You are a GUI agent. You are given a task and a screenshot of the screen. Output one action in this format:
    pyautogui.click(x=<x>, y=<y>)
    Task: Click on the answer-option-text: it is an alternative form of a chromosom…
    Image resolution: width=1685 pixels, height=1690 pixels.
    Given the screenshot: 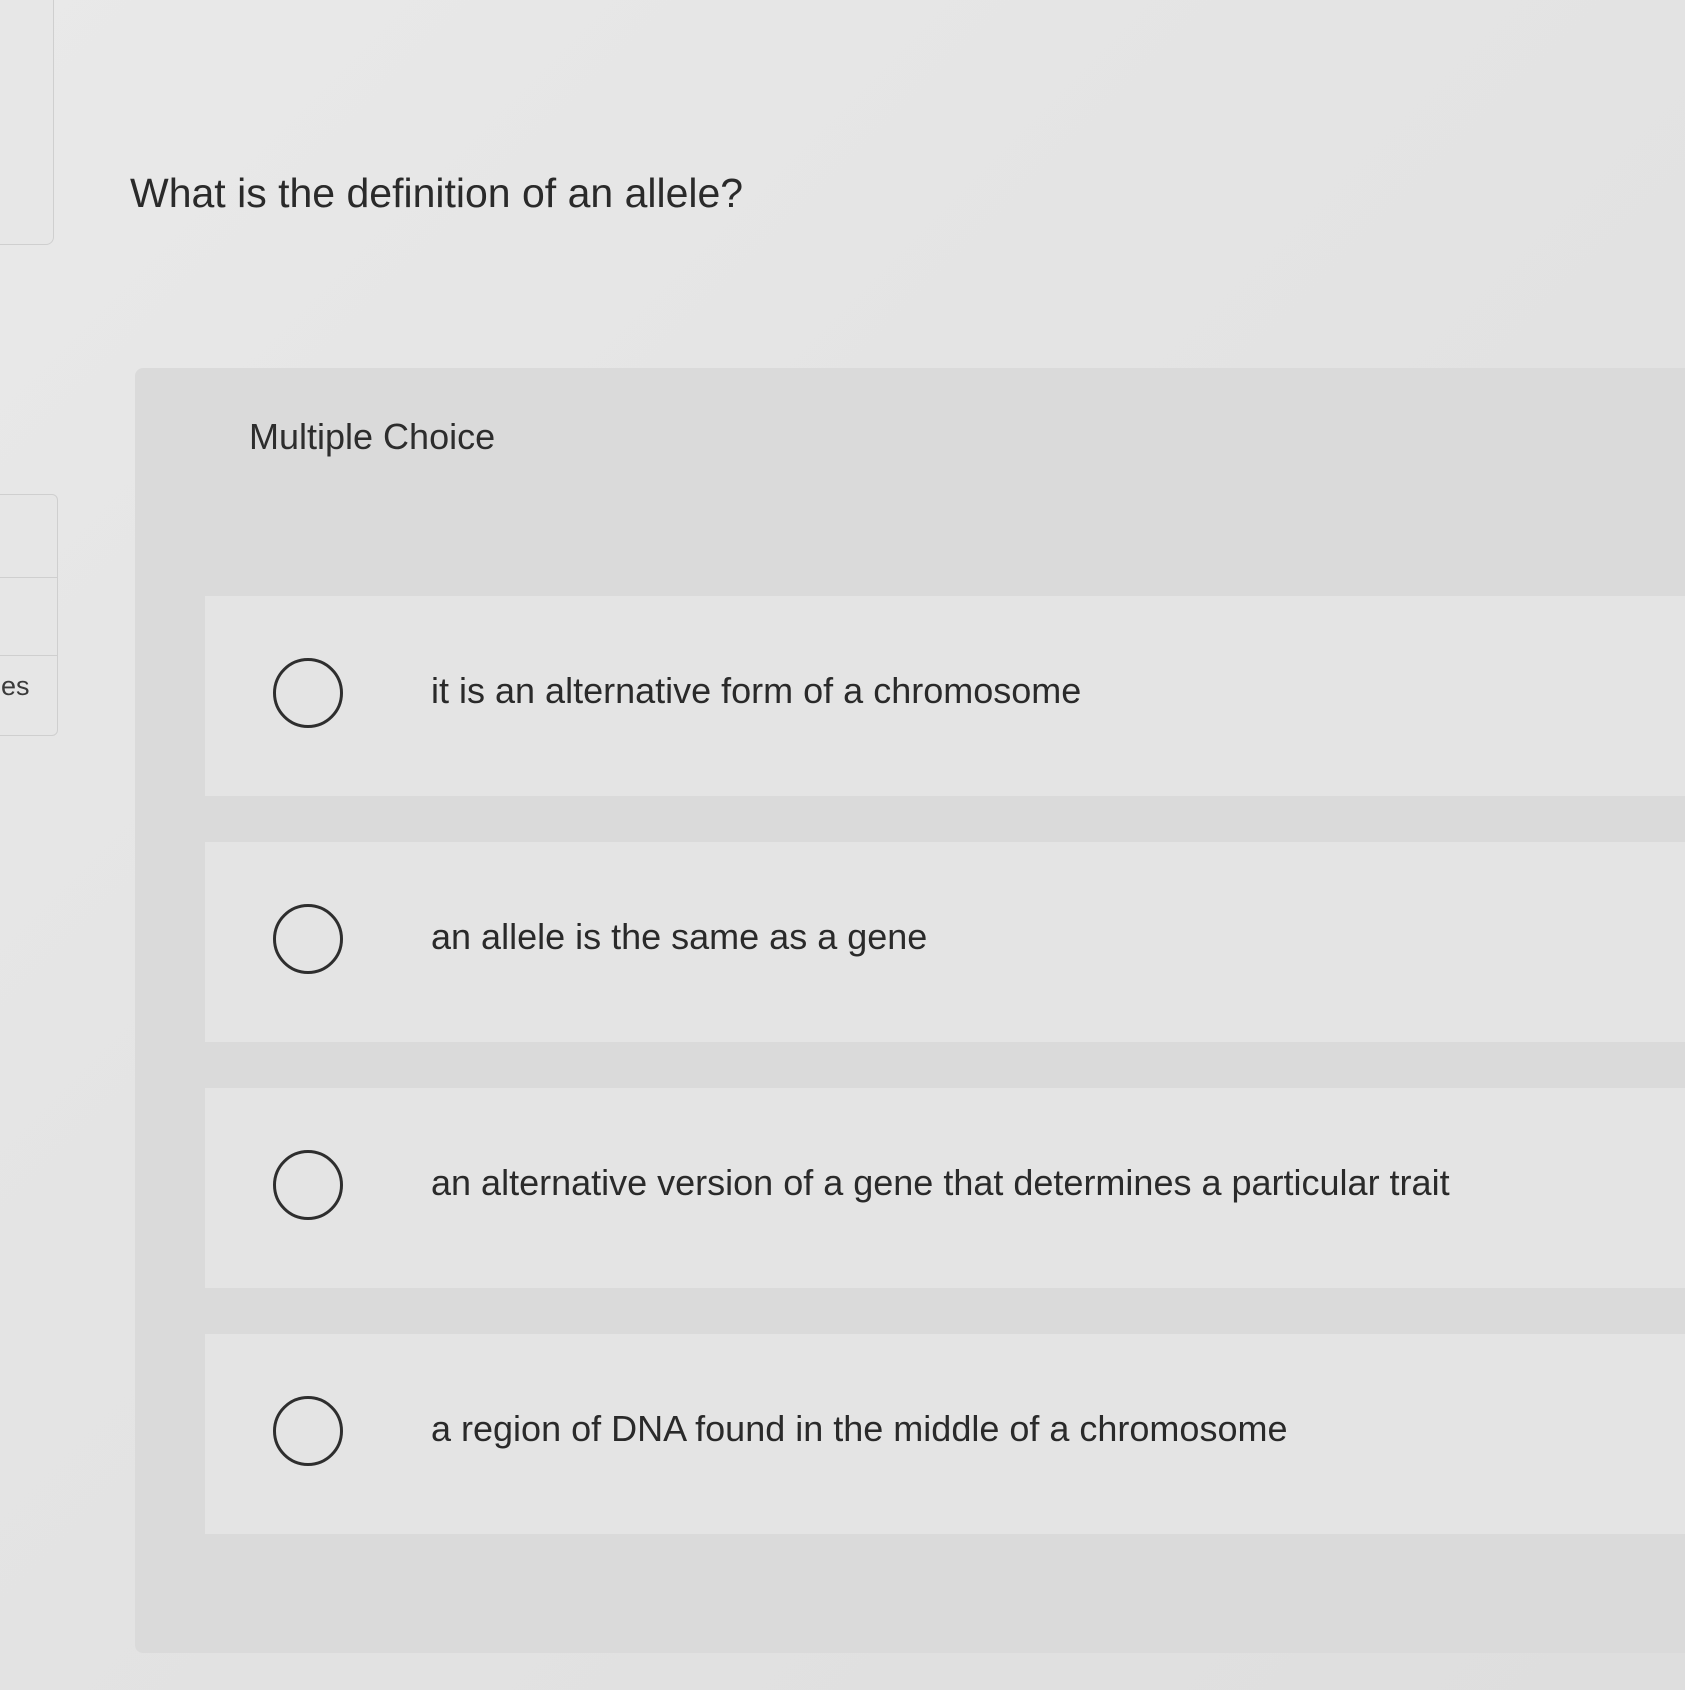 What is the action you would take?
    pyautogui.click(x=756, y=690)
    